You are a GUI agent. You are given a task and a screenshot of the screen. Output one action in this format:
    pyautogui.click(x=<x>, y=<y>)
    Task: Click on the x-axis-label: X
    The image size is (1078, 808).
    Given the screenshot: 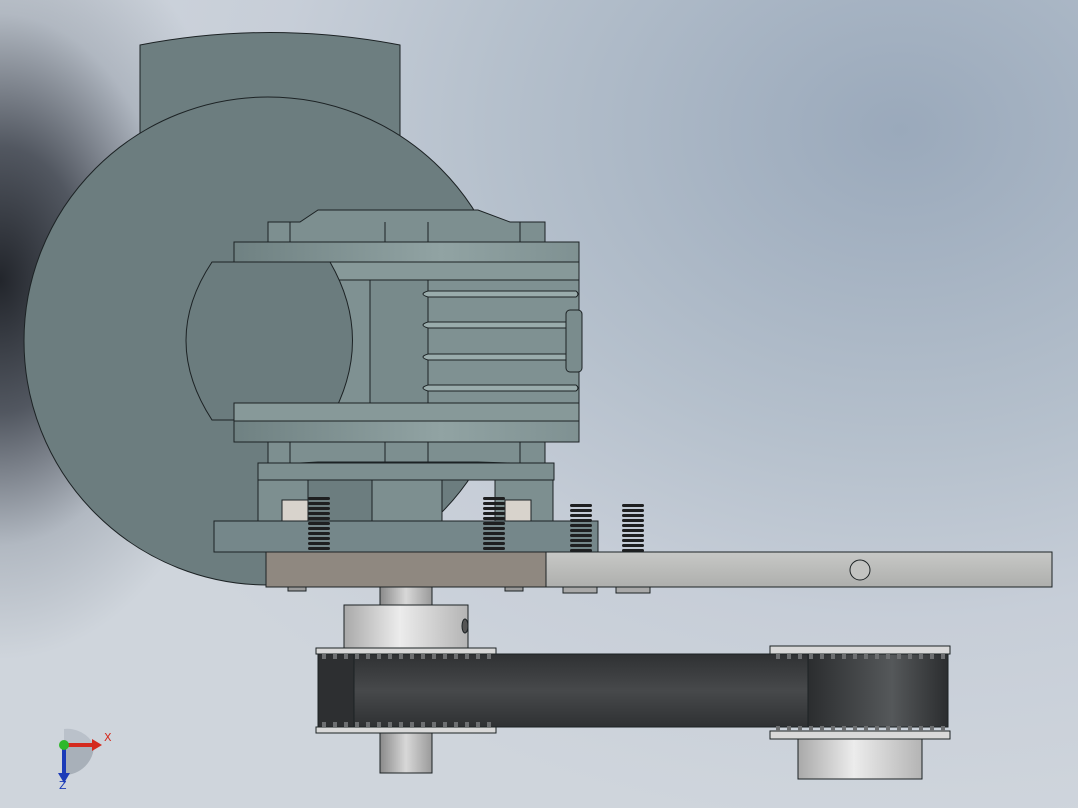 What is the action you would take?
    pyautogui.click(x=108, y=737)
    